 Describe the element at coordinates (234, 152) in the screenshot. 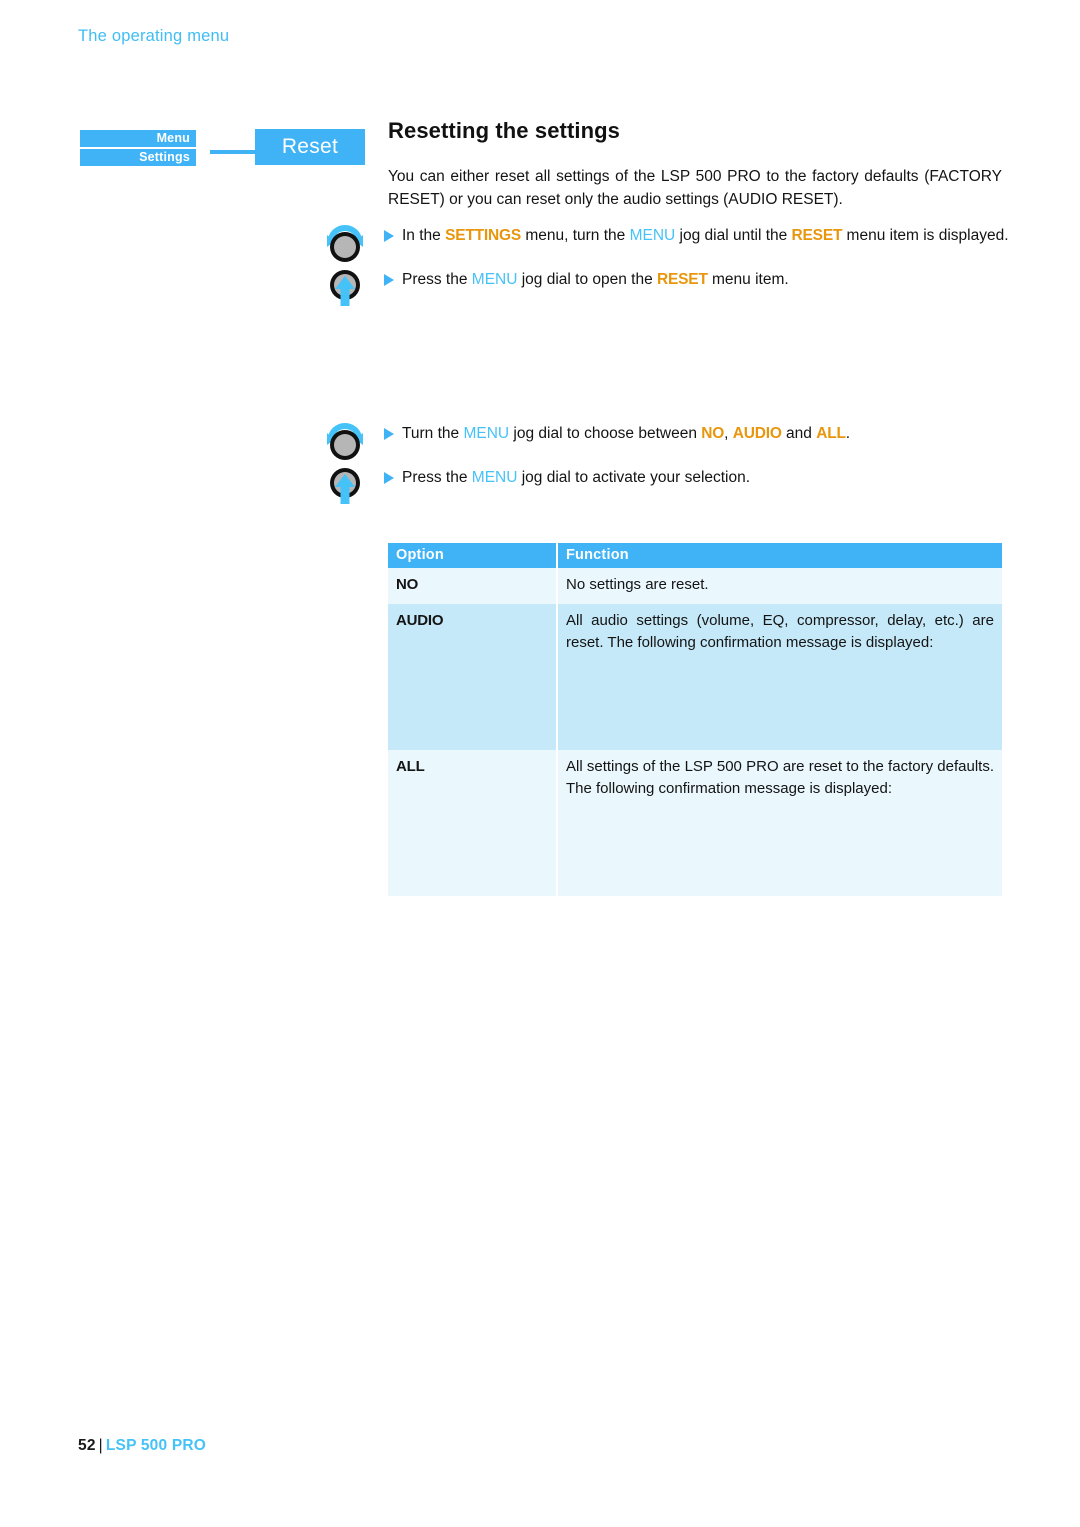

I see `arrow-shaft` at that location.